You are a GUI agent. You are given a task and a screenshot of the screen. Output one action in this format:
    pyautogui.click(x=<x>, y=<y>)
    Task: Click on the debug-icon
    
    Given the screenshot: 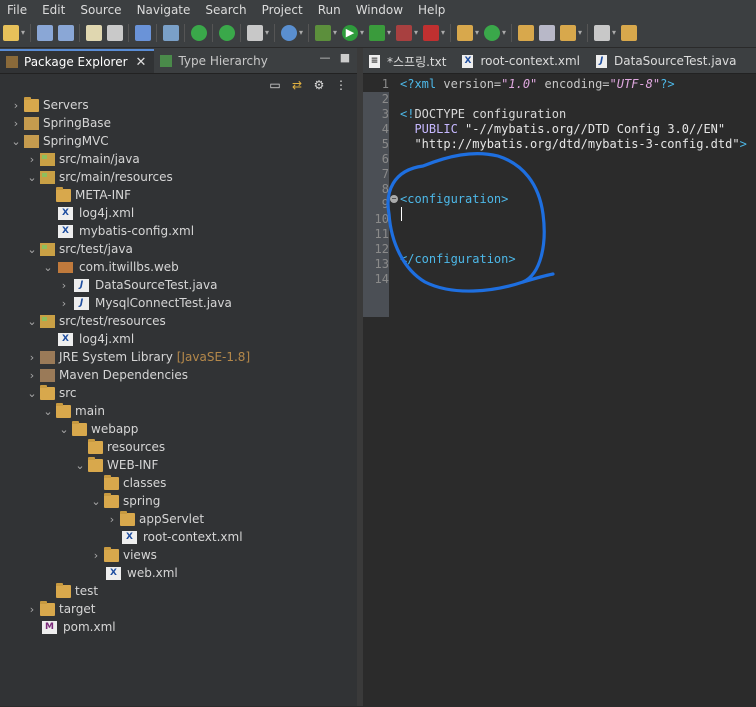 What is the action you would take?
    pyautogui.click(x=323, y=33)
    